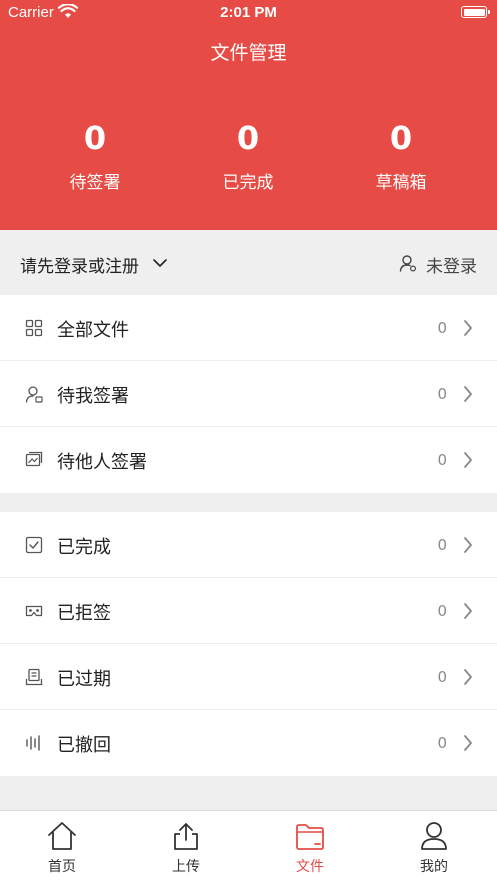 The image size is (497, 883). What do you see at coordinates (434, 867) in the screenshot?
I see `tab-label: 我的` at bounding box center [434, 867].